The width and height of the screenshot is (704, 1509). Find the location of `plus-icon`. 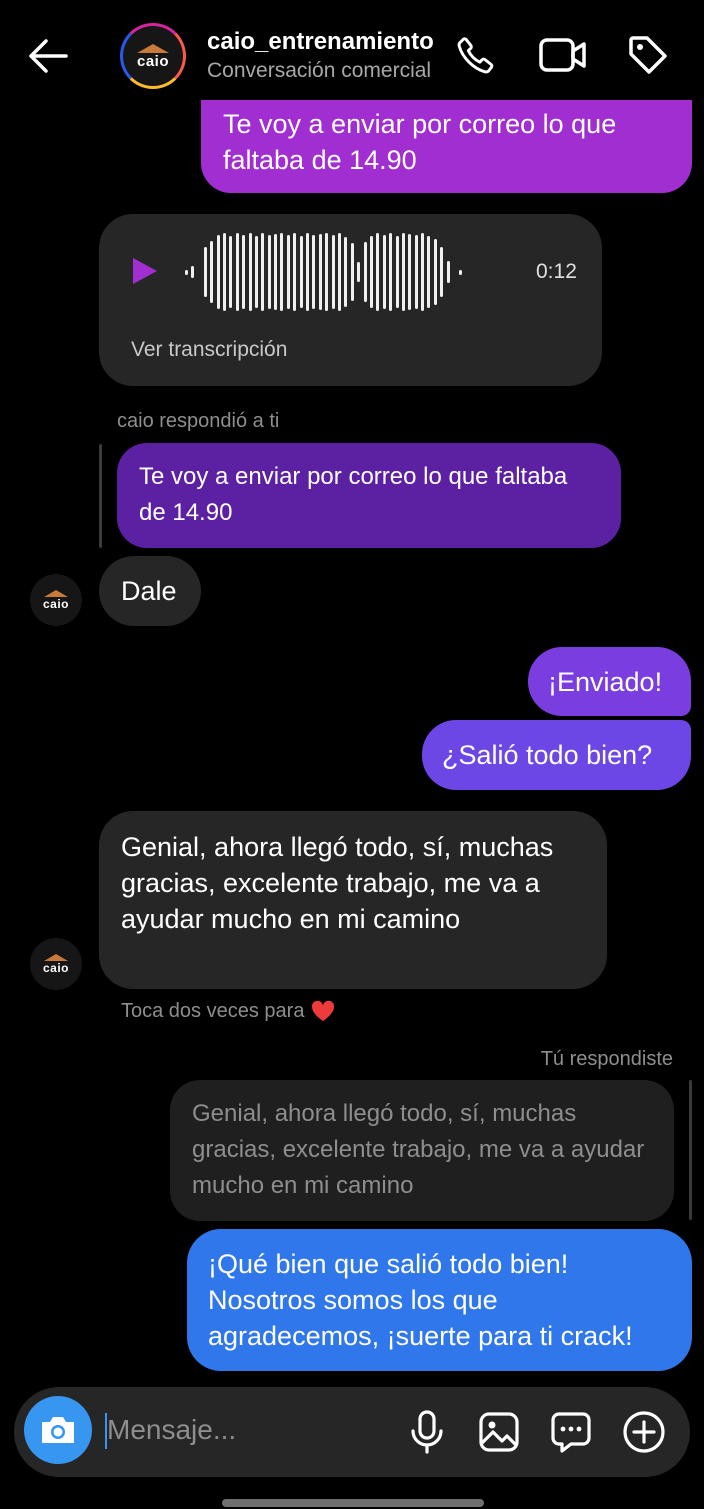

plus-icon is located at coordinates (644, 1432).